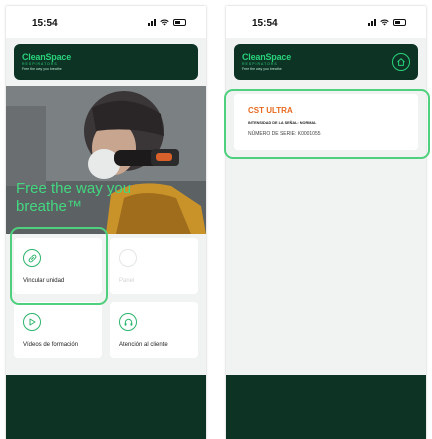 This screenshot has width=432, height=439. Describe the element at coordinates (327, 124) in the screenshot. I see `highlight-outline-device-card` at that location.